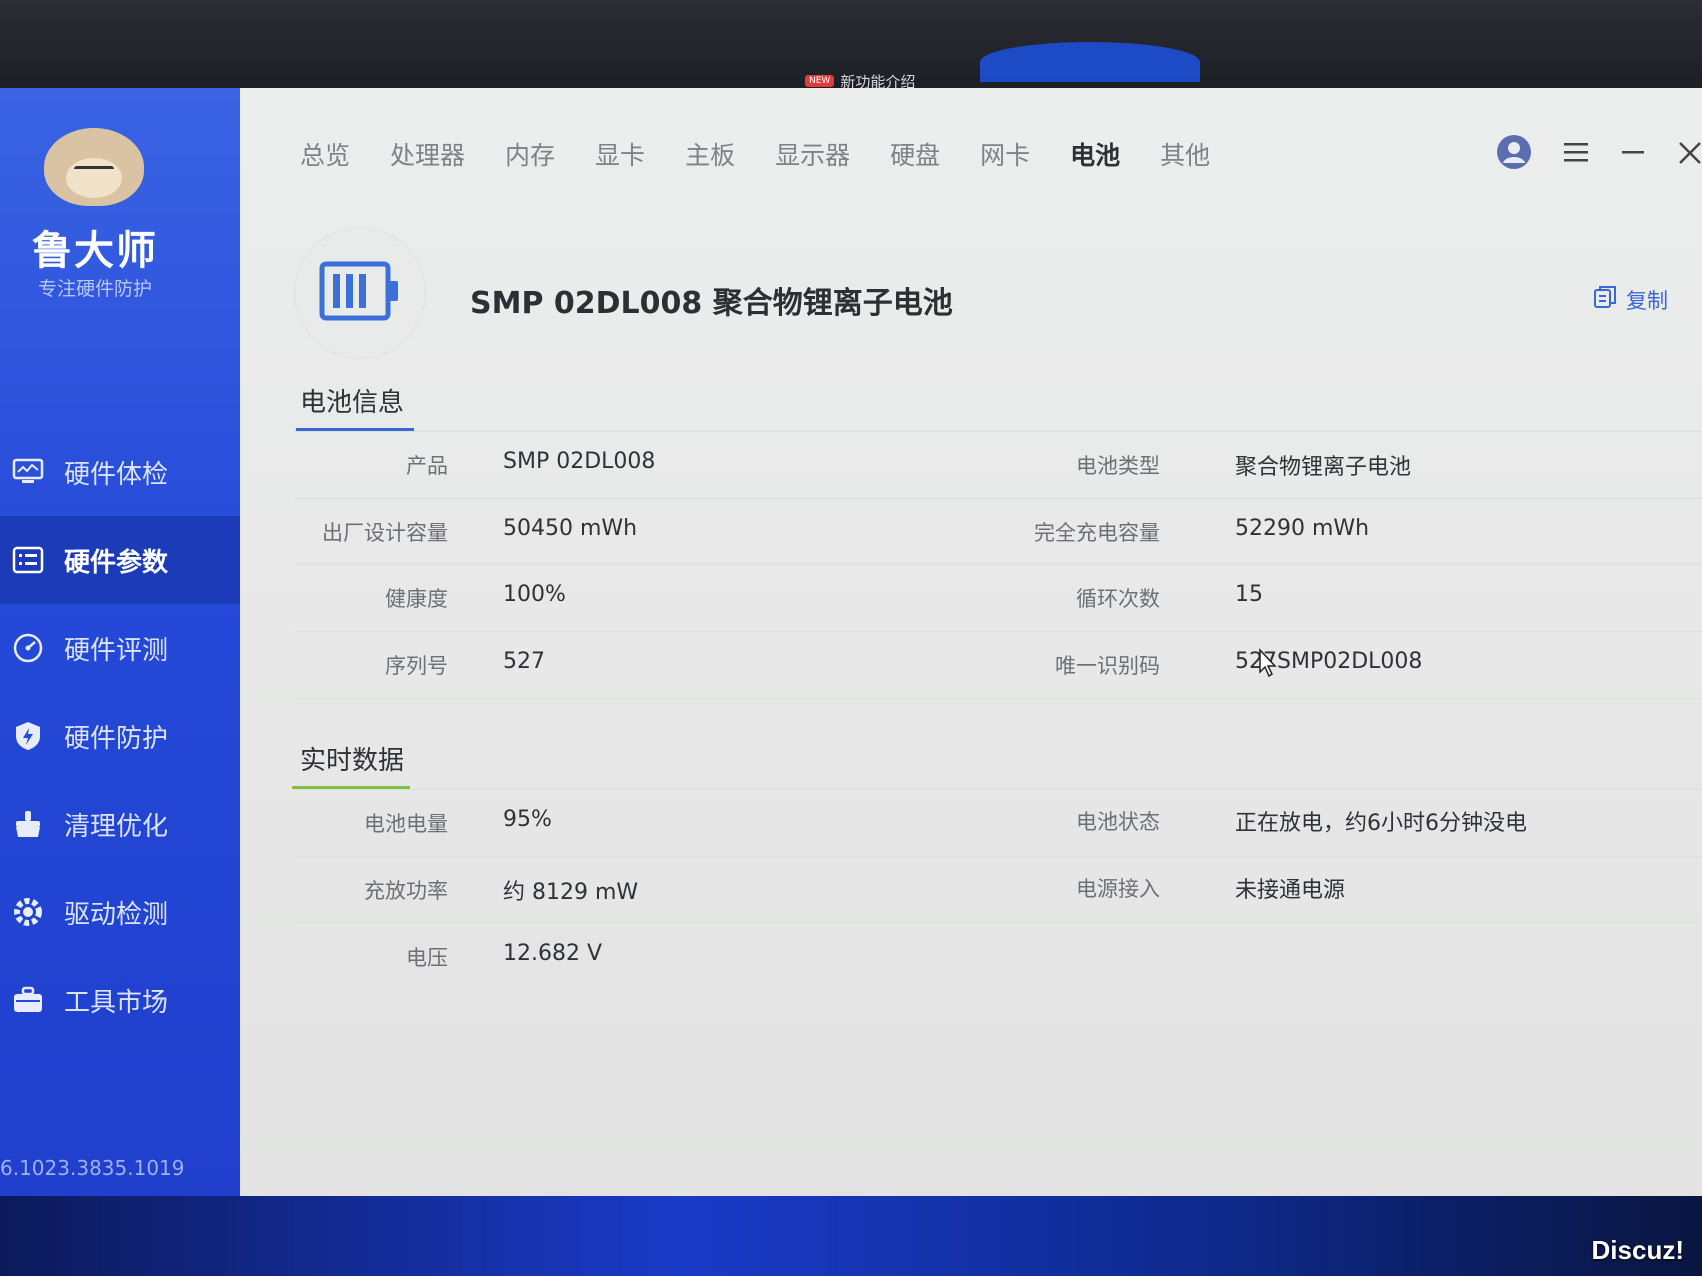 Image resolution: width=1702 pixels, height=1276 pixels. Describe the element at coordinates (28, 1000) in the screenshot. I see `toolbox-icon` at that location.